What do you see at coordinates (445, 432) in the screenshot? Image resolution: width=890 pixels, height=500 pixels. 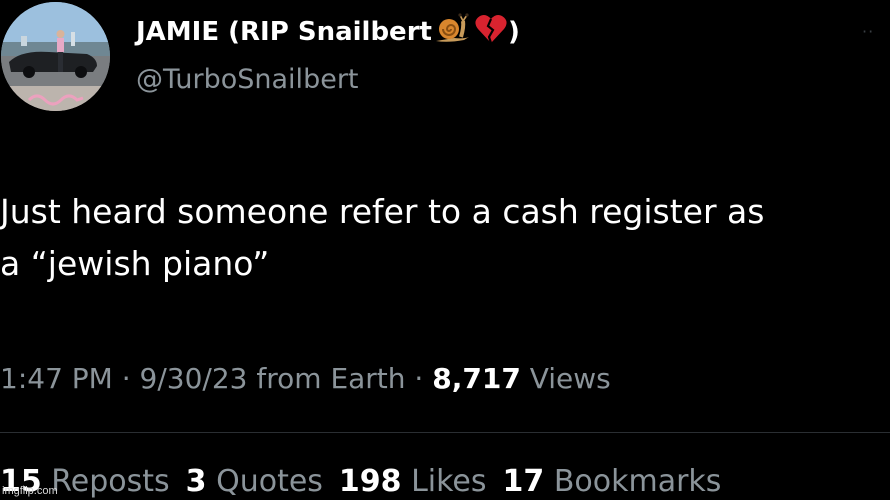 I see `divider` at bounding box center [445, 432].